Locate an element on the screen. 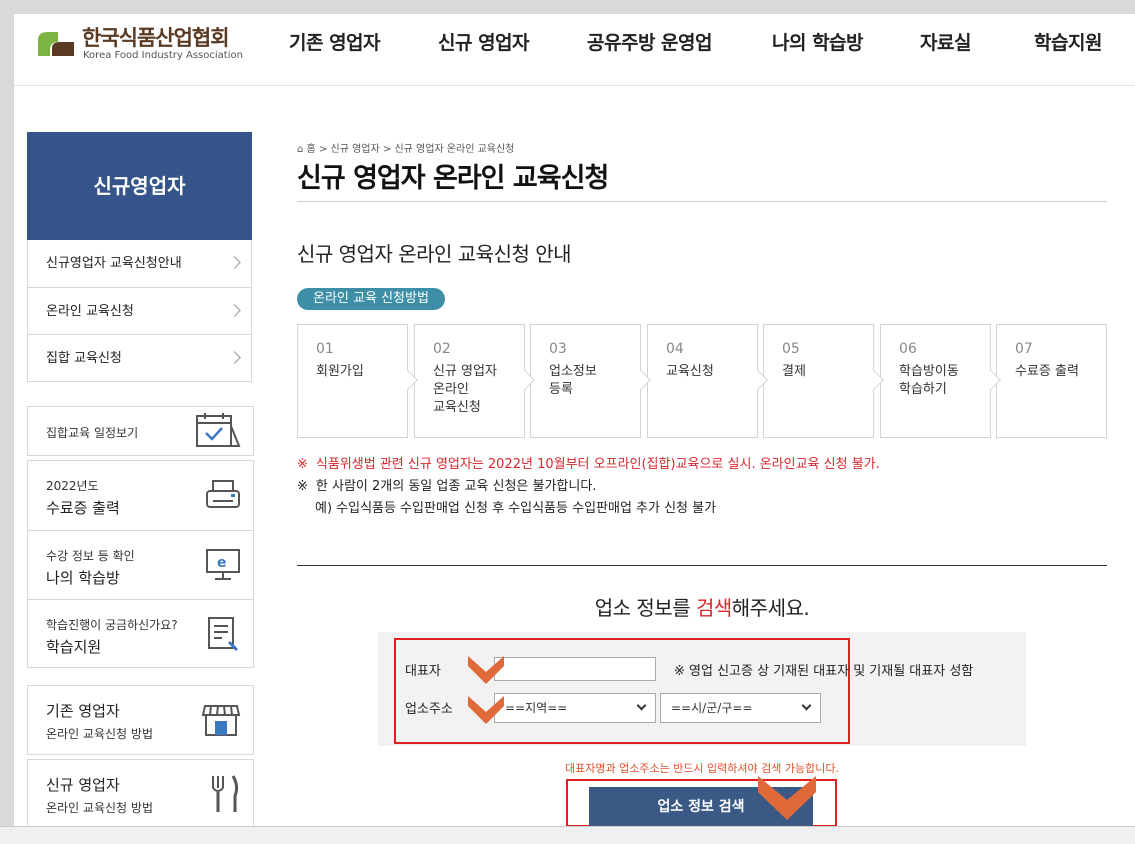  breadcrumb-level1: 신규 영업자 is located at coordinates (355, 149).